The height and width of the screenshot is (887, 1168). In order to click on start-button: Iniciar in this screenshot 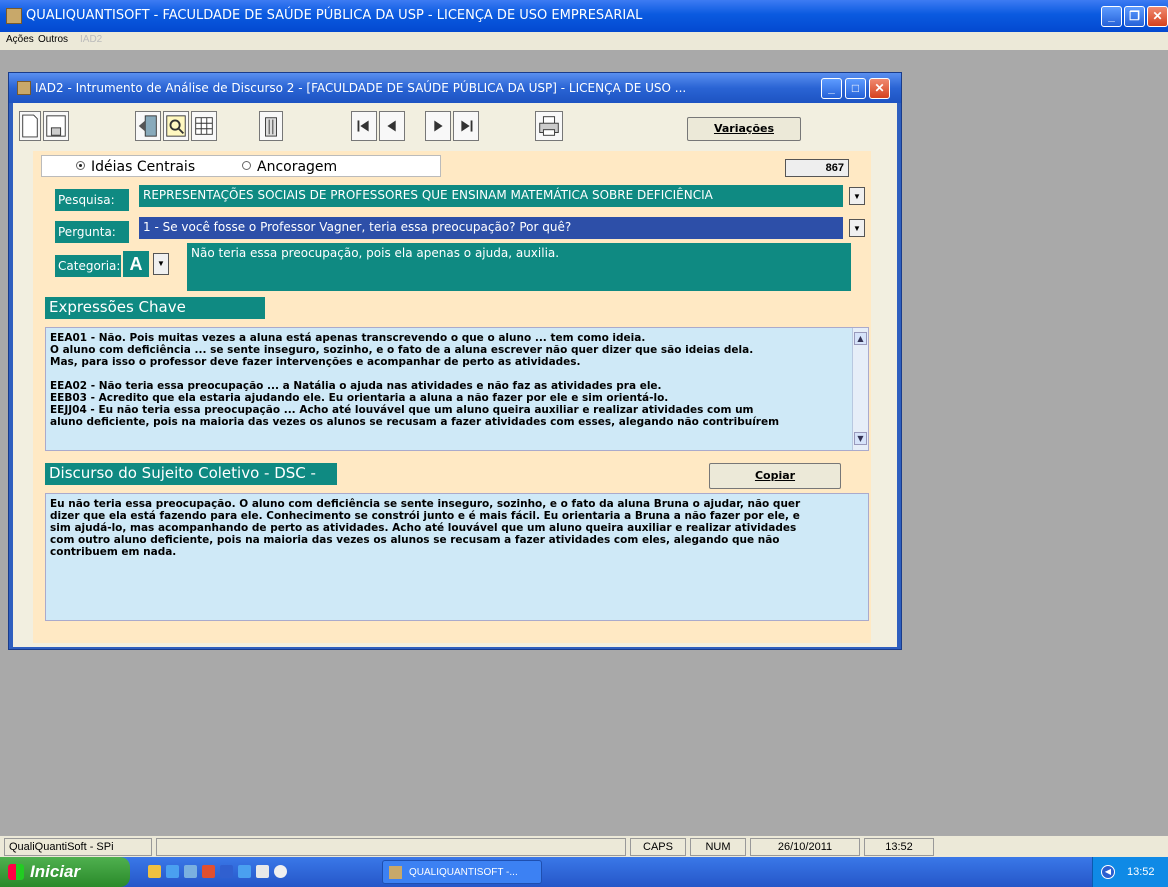, I will do `click(65, 872)`.